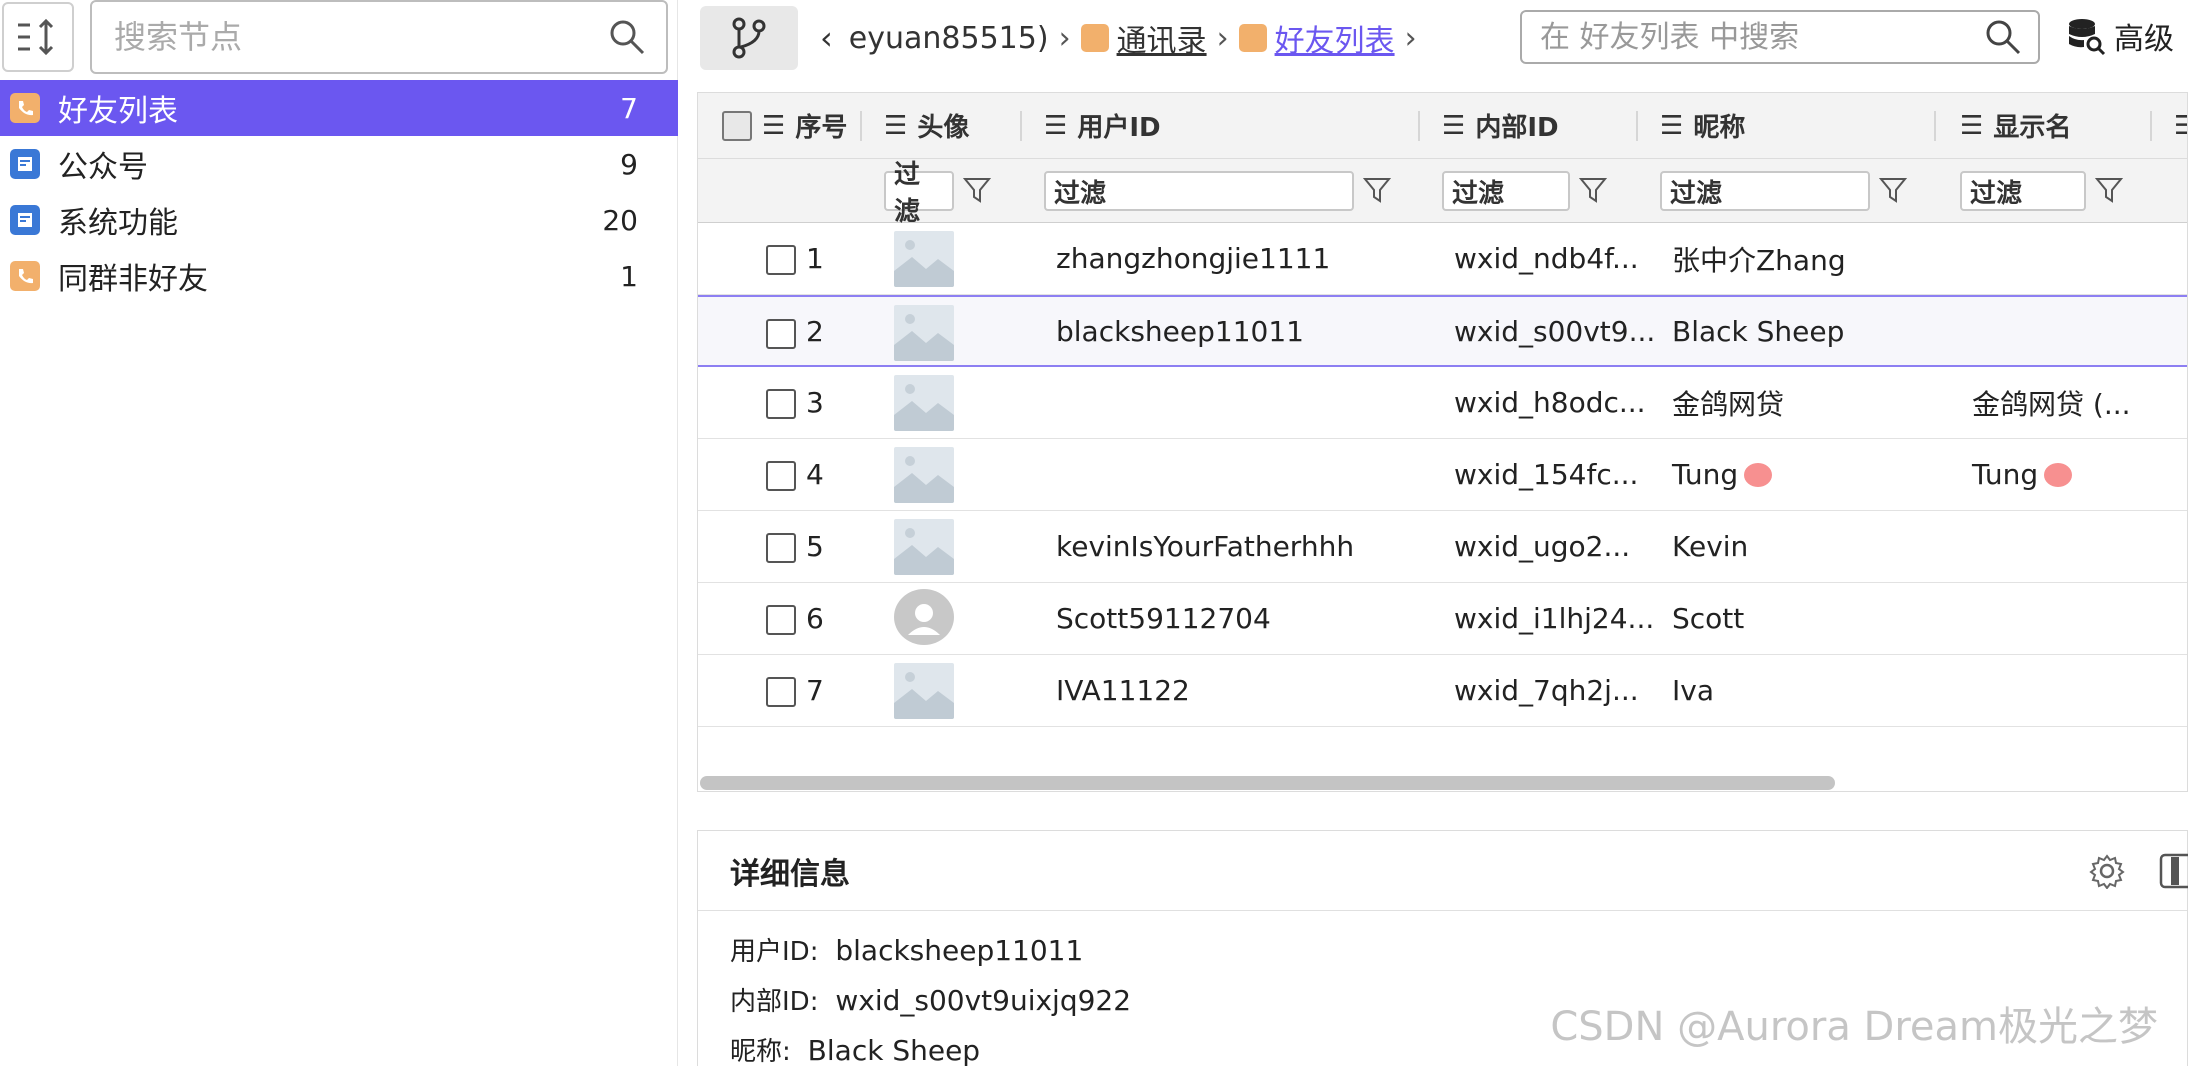 This screenshot has width=2188, height=1068. What do you see at coordinates (821, 128) in the screenshot?
I see `header-label: 序号` at bounding box center [821, 128].